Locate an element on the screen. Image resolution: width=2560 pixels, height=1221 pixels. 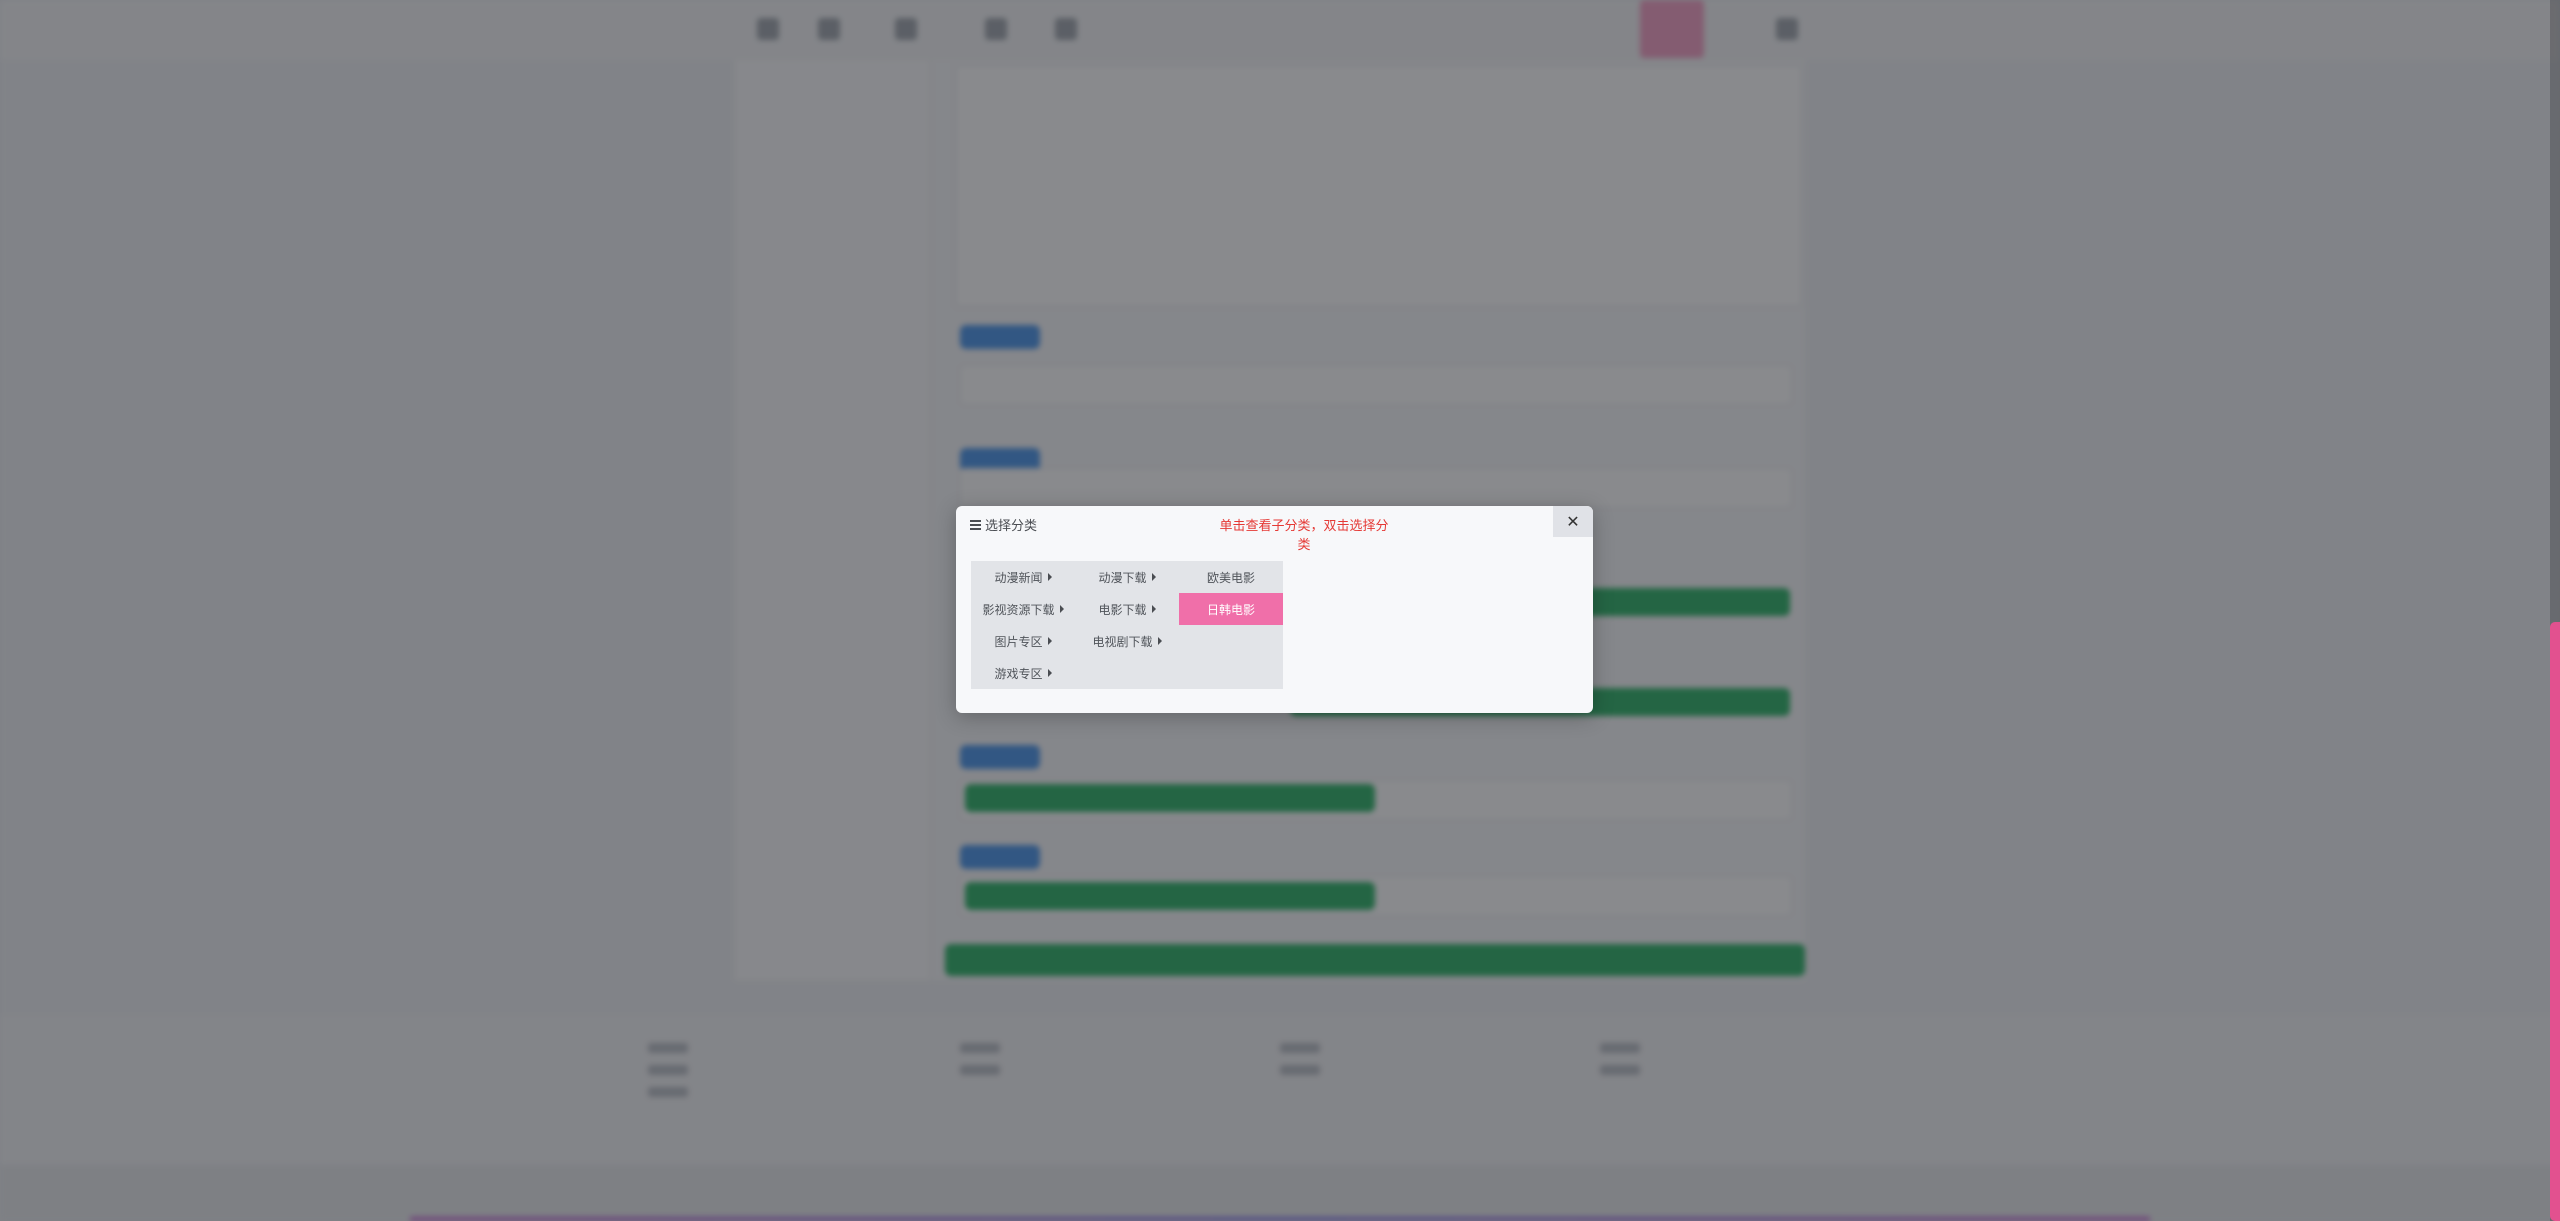
category-item-games: 游戏专区 is located at coordinates (1023, 673).